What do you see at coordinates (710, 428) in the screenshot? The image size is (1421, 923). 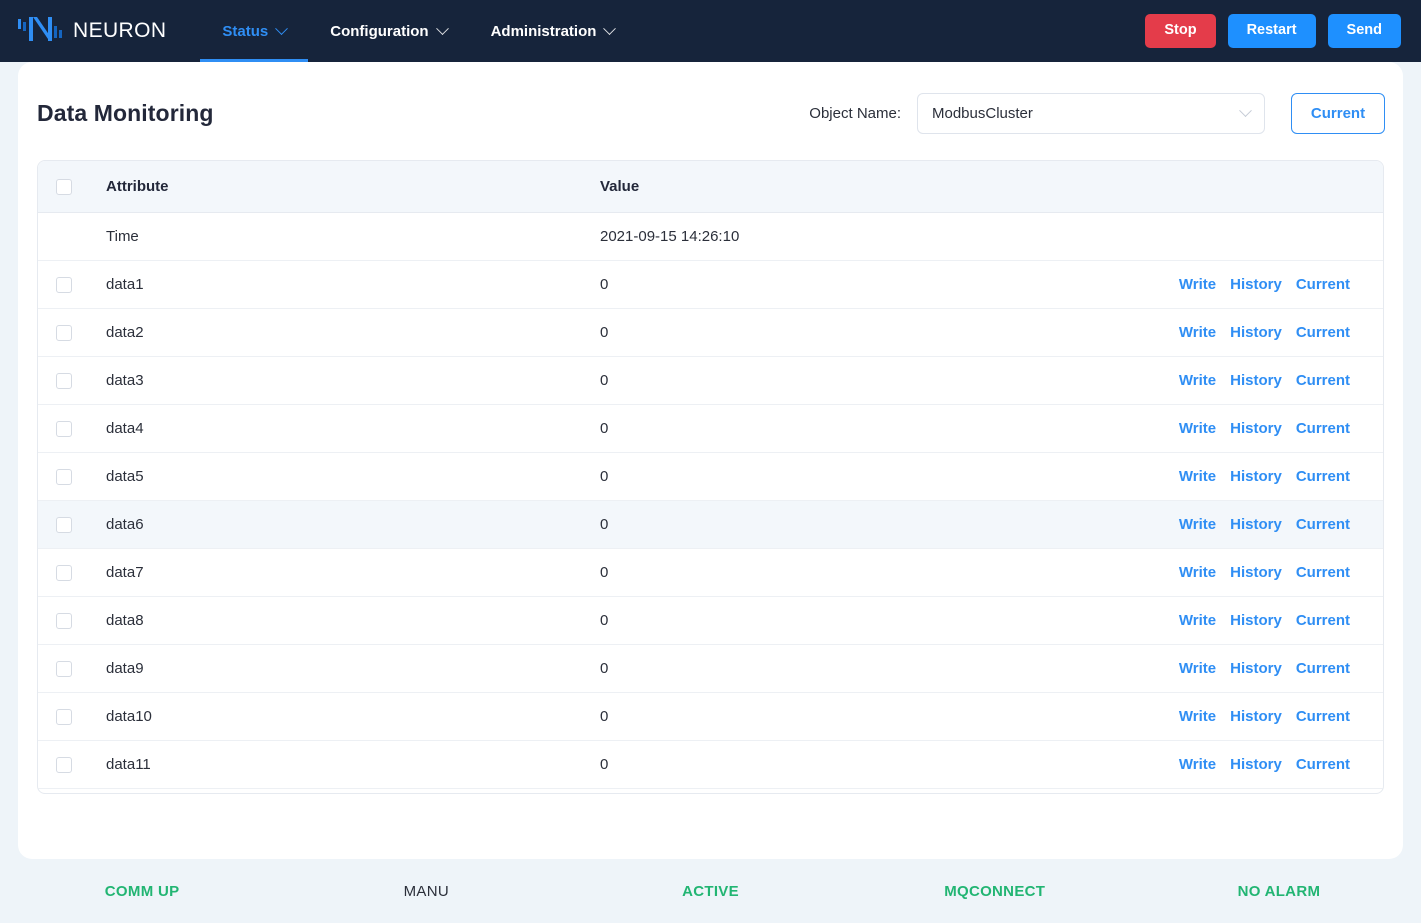 I see `table-row: data4 0 Write History Current` at bounding box center [710, 428].